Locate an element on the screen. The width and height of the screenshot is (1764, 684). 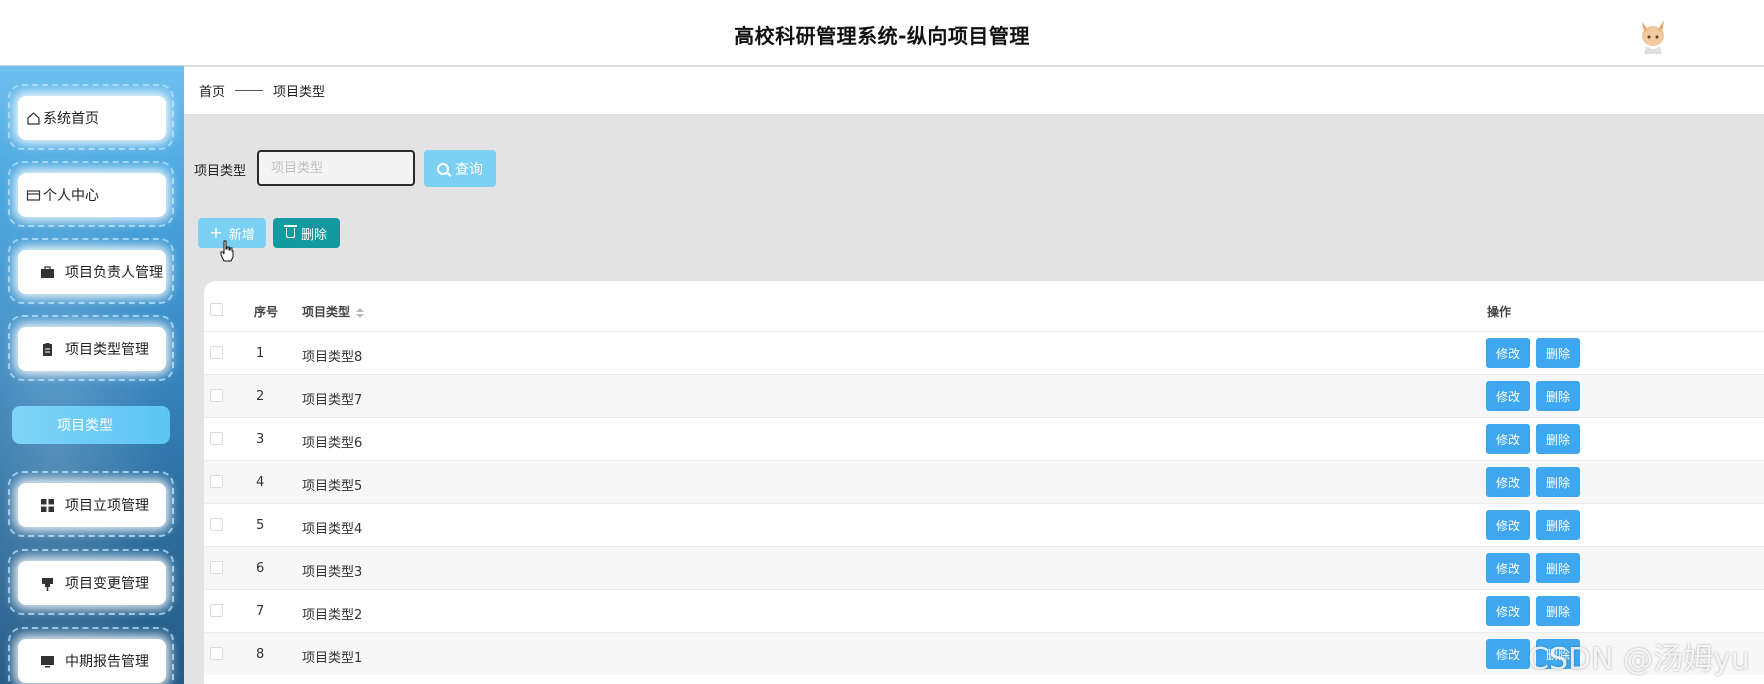
row-index: 4 is located at coordinates (260, 482).